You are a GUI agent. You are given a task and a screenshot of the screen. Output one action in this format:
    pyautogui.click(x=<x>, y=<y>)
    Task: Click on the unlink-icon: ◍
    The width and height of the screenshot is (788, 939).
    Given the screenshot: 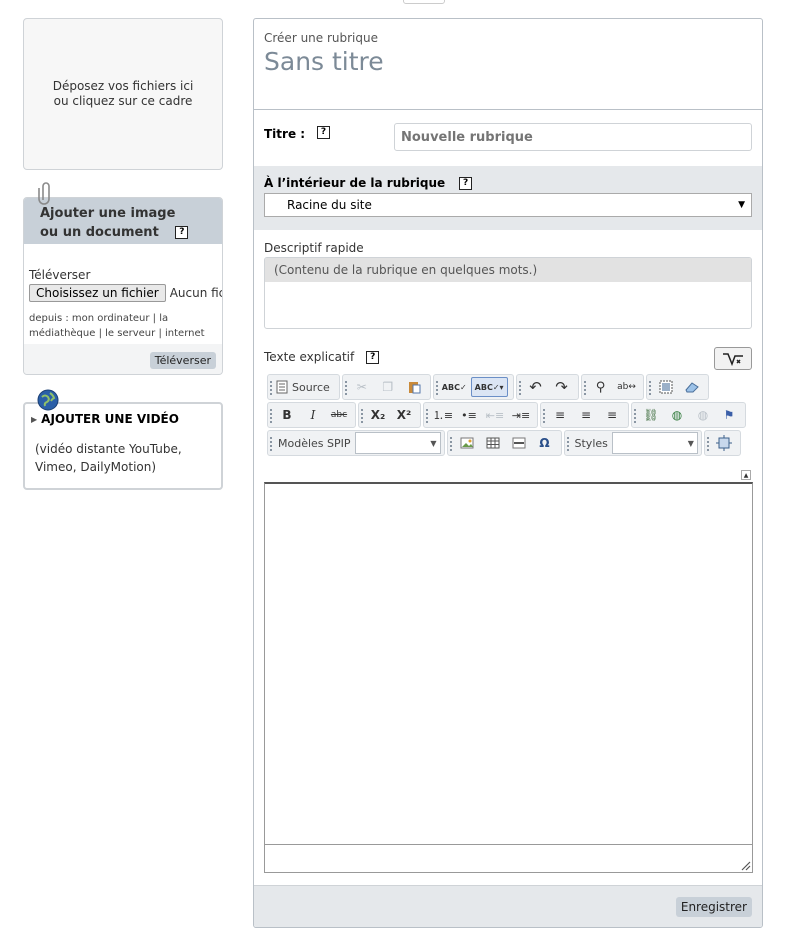 What is the action you would take?
    pyautogui.click(x=703, y=415)
    